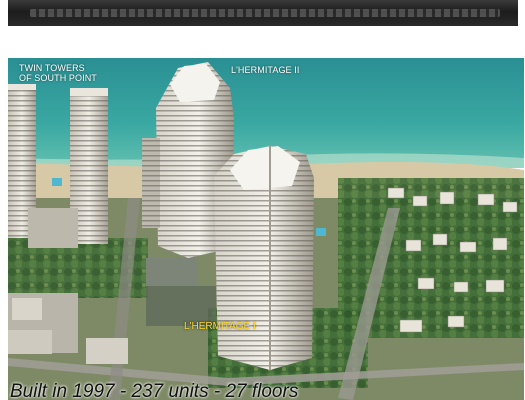  I want to click on label-hermitage-i: L'HERMITAGE I, so click(220, 326).